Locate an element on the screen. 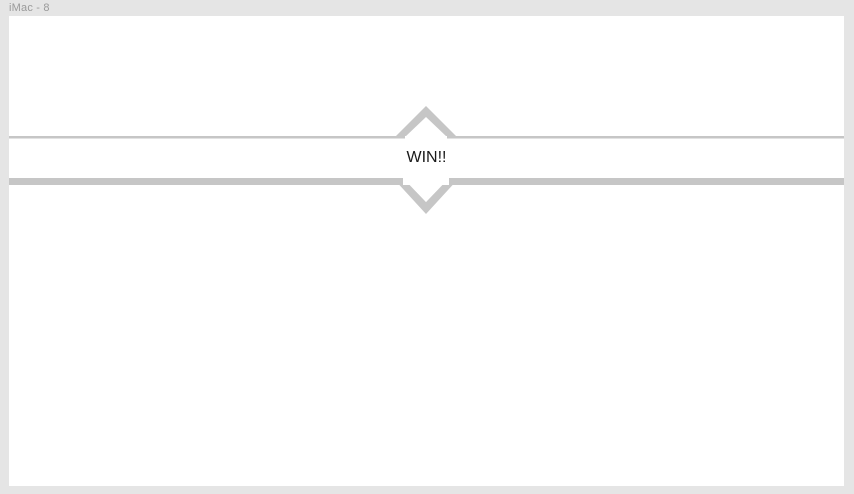 The height and width of the screenshot is (494, 854). frame-label: iMac - 8 is located at coordinates (29, 8).